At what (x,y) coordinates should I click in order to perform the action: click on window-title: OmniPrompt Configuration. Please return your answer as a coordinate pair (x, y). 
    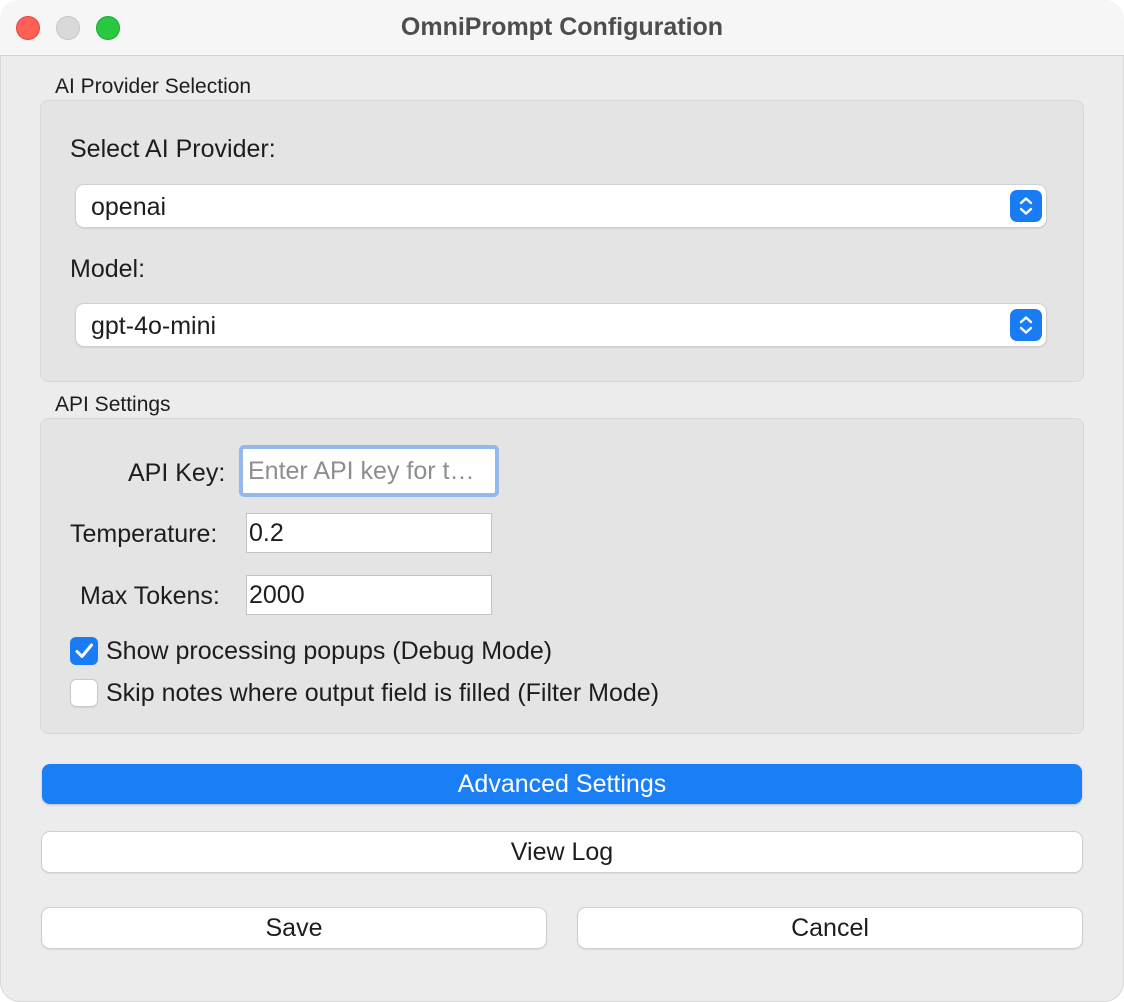
    Looking at the image, I should click on (562, 27).